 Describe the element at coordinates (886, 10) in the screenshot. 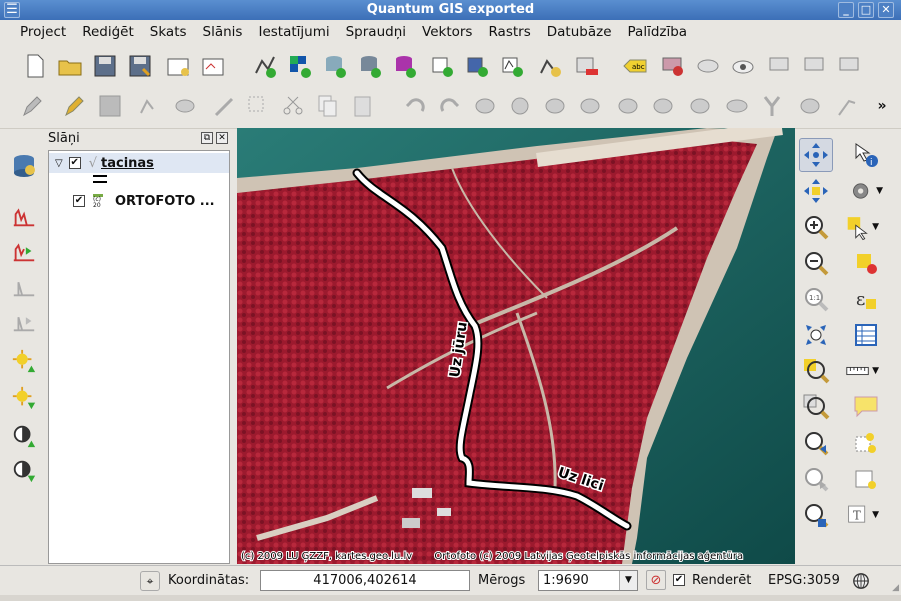

I see `close-button: ✕` at that location.